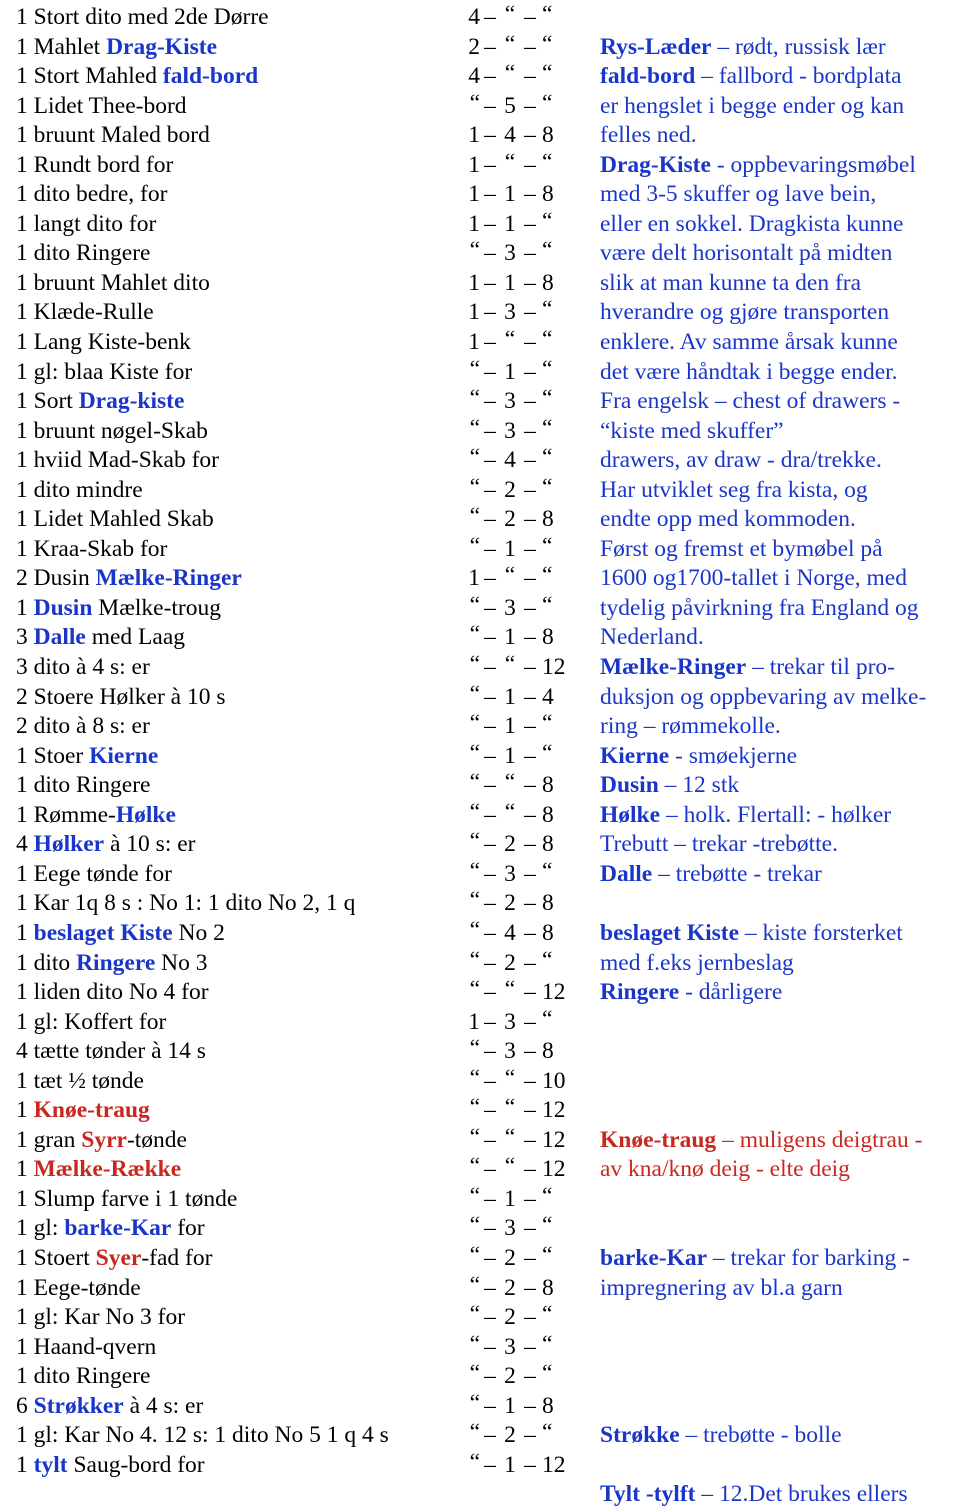 The image size is (960, 1510). I want to click on inventory-item-description: 1 dito Ringere, so click(223, 1377).